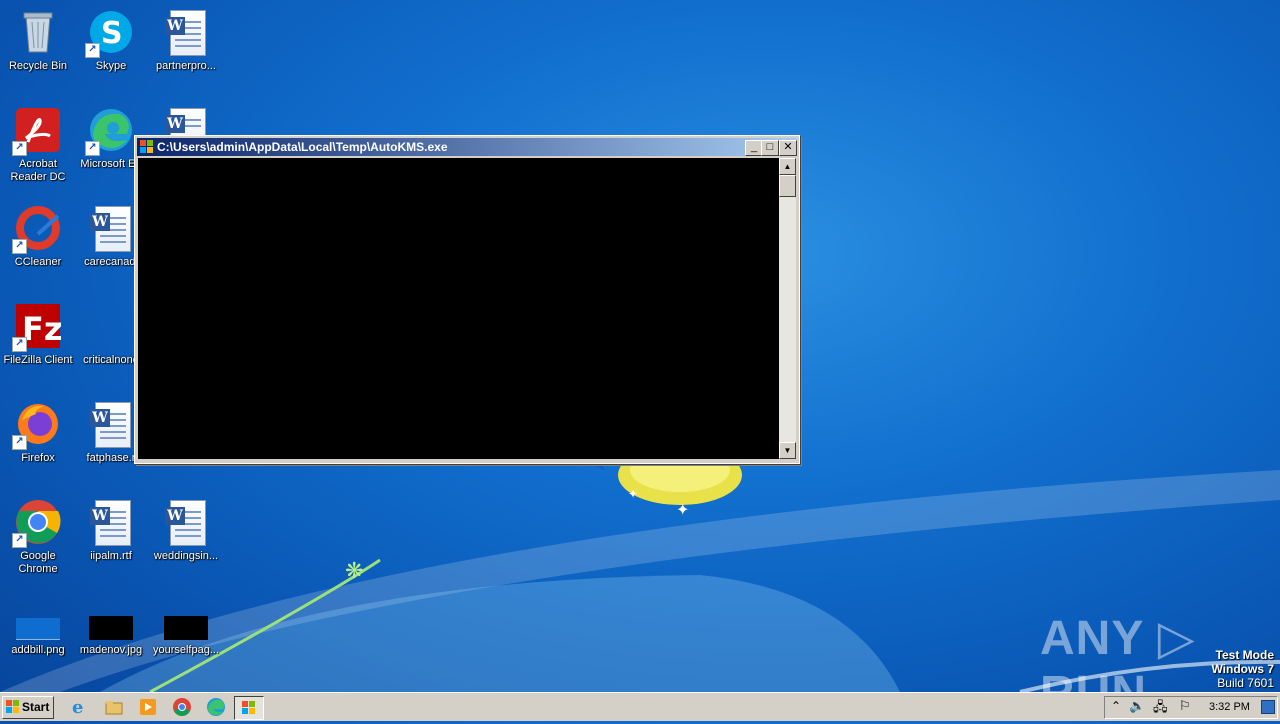  I want to click on test-mode-notice: Test Mode Windows 7 Build 7601, so click(1242, 669).